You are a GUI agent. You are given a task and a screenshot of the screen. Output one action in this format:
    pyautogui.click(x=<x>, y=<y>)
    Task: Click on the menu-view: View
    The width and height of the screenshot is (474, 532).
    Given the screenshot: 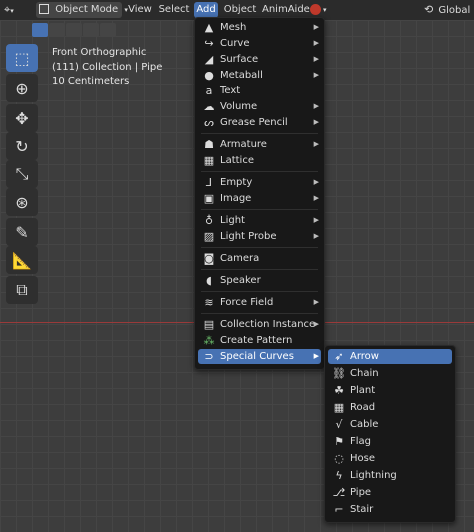 What is the action you would take?
    pyautogui.click(x=140, y=10)
    